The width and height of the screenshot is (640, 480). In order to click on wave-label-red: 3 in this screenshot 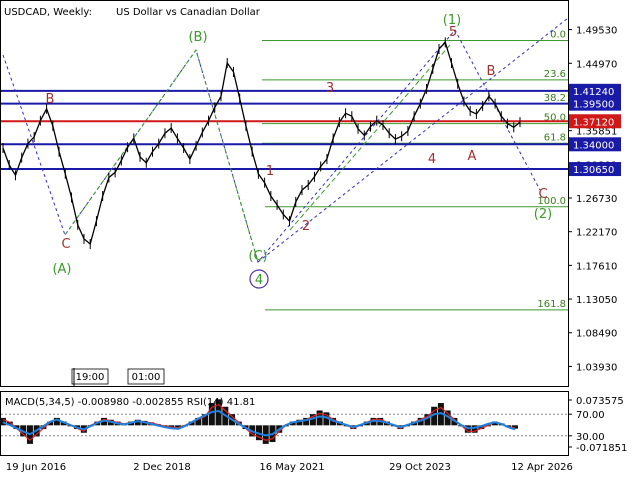, I will do `click(330, 88)`.